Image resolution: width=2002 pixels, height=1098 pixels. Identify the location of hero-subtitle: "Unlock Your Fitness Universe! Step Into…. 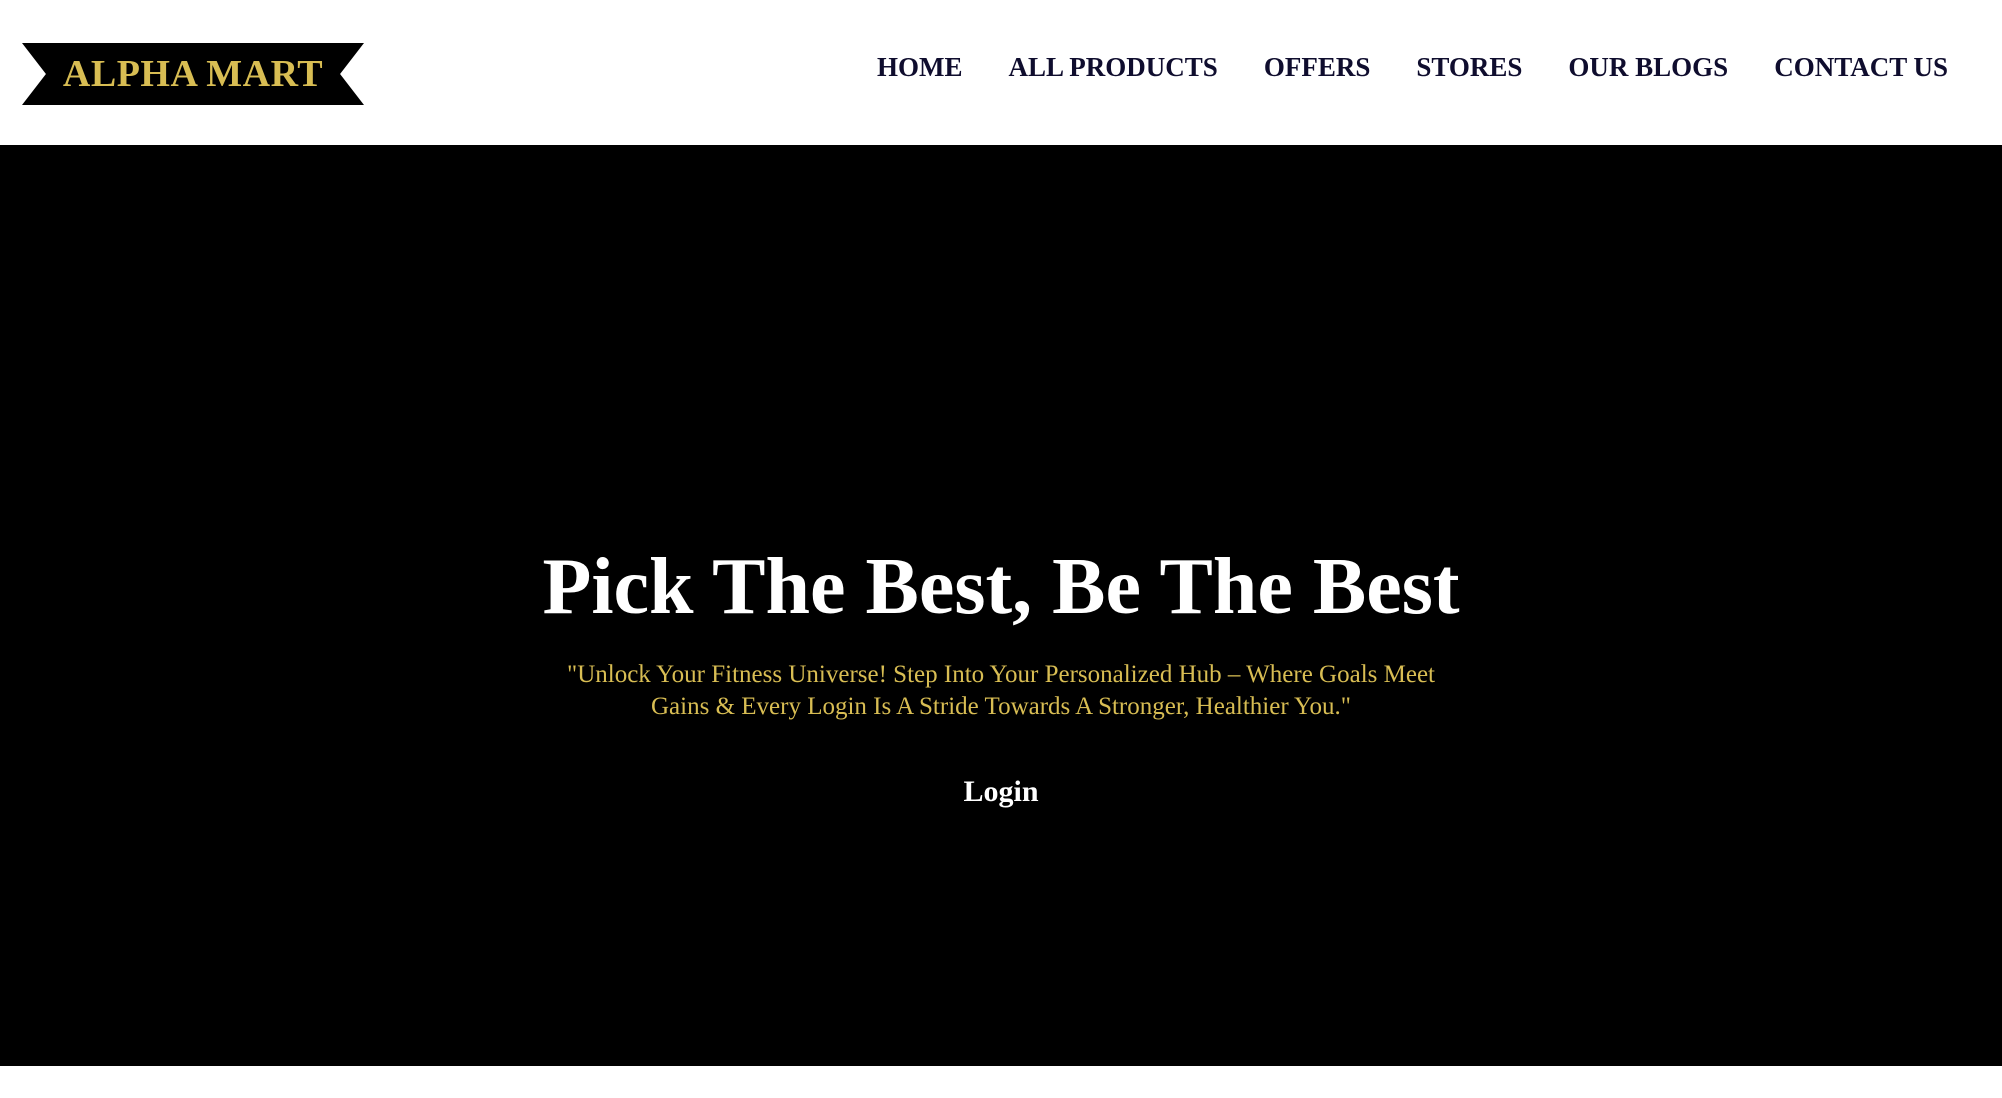
(1001, 690).